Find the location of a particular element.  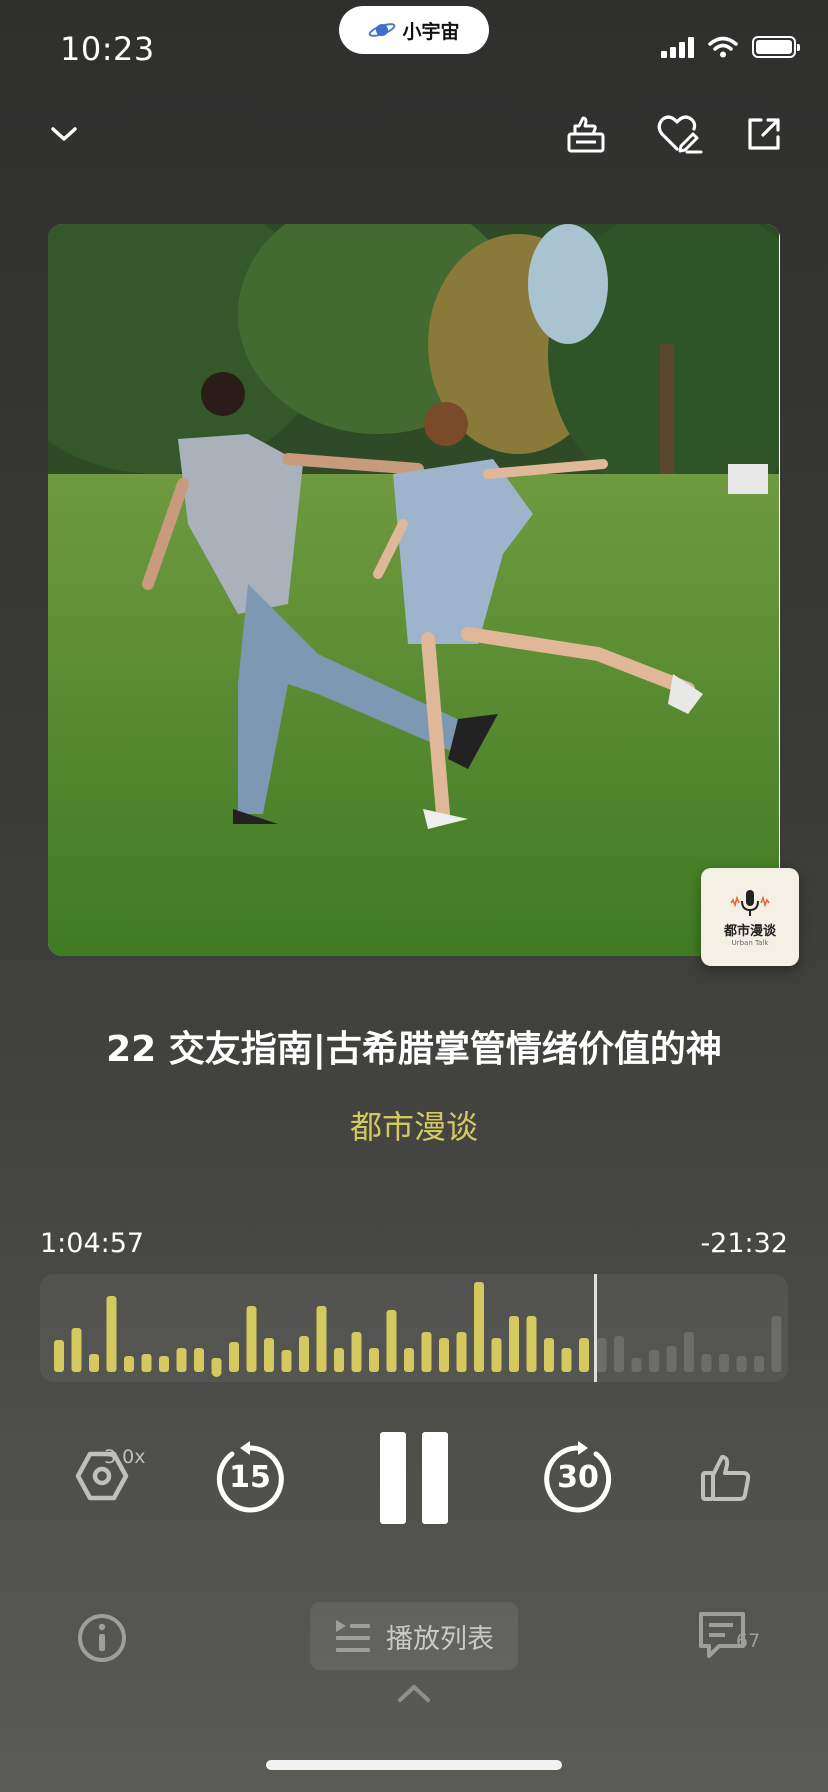

rewind-seconds: 15 is located at coordinates (250, 1477).